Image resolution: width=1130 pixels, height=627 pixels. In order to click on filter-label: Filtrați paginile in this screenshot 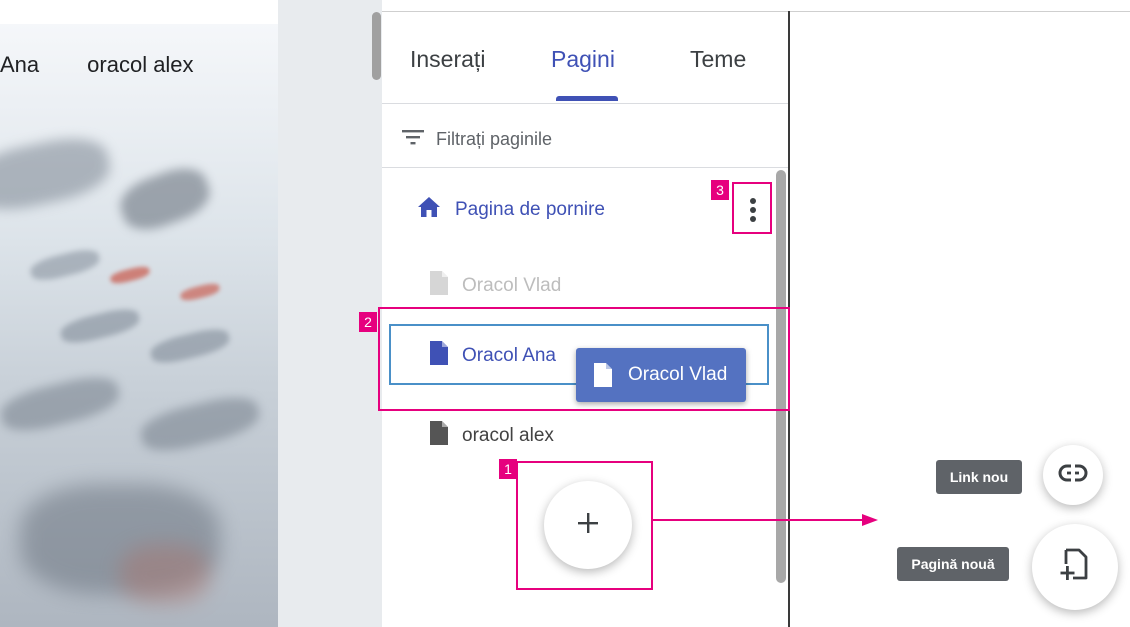, I will do `click(494, 138)`.